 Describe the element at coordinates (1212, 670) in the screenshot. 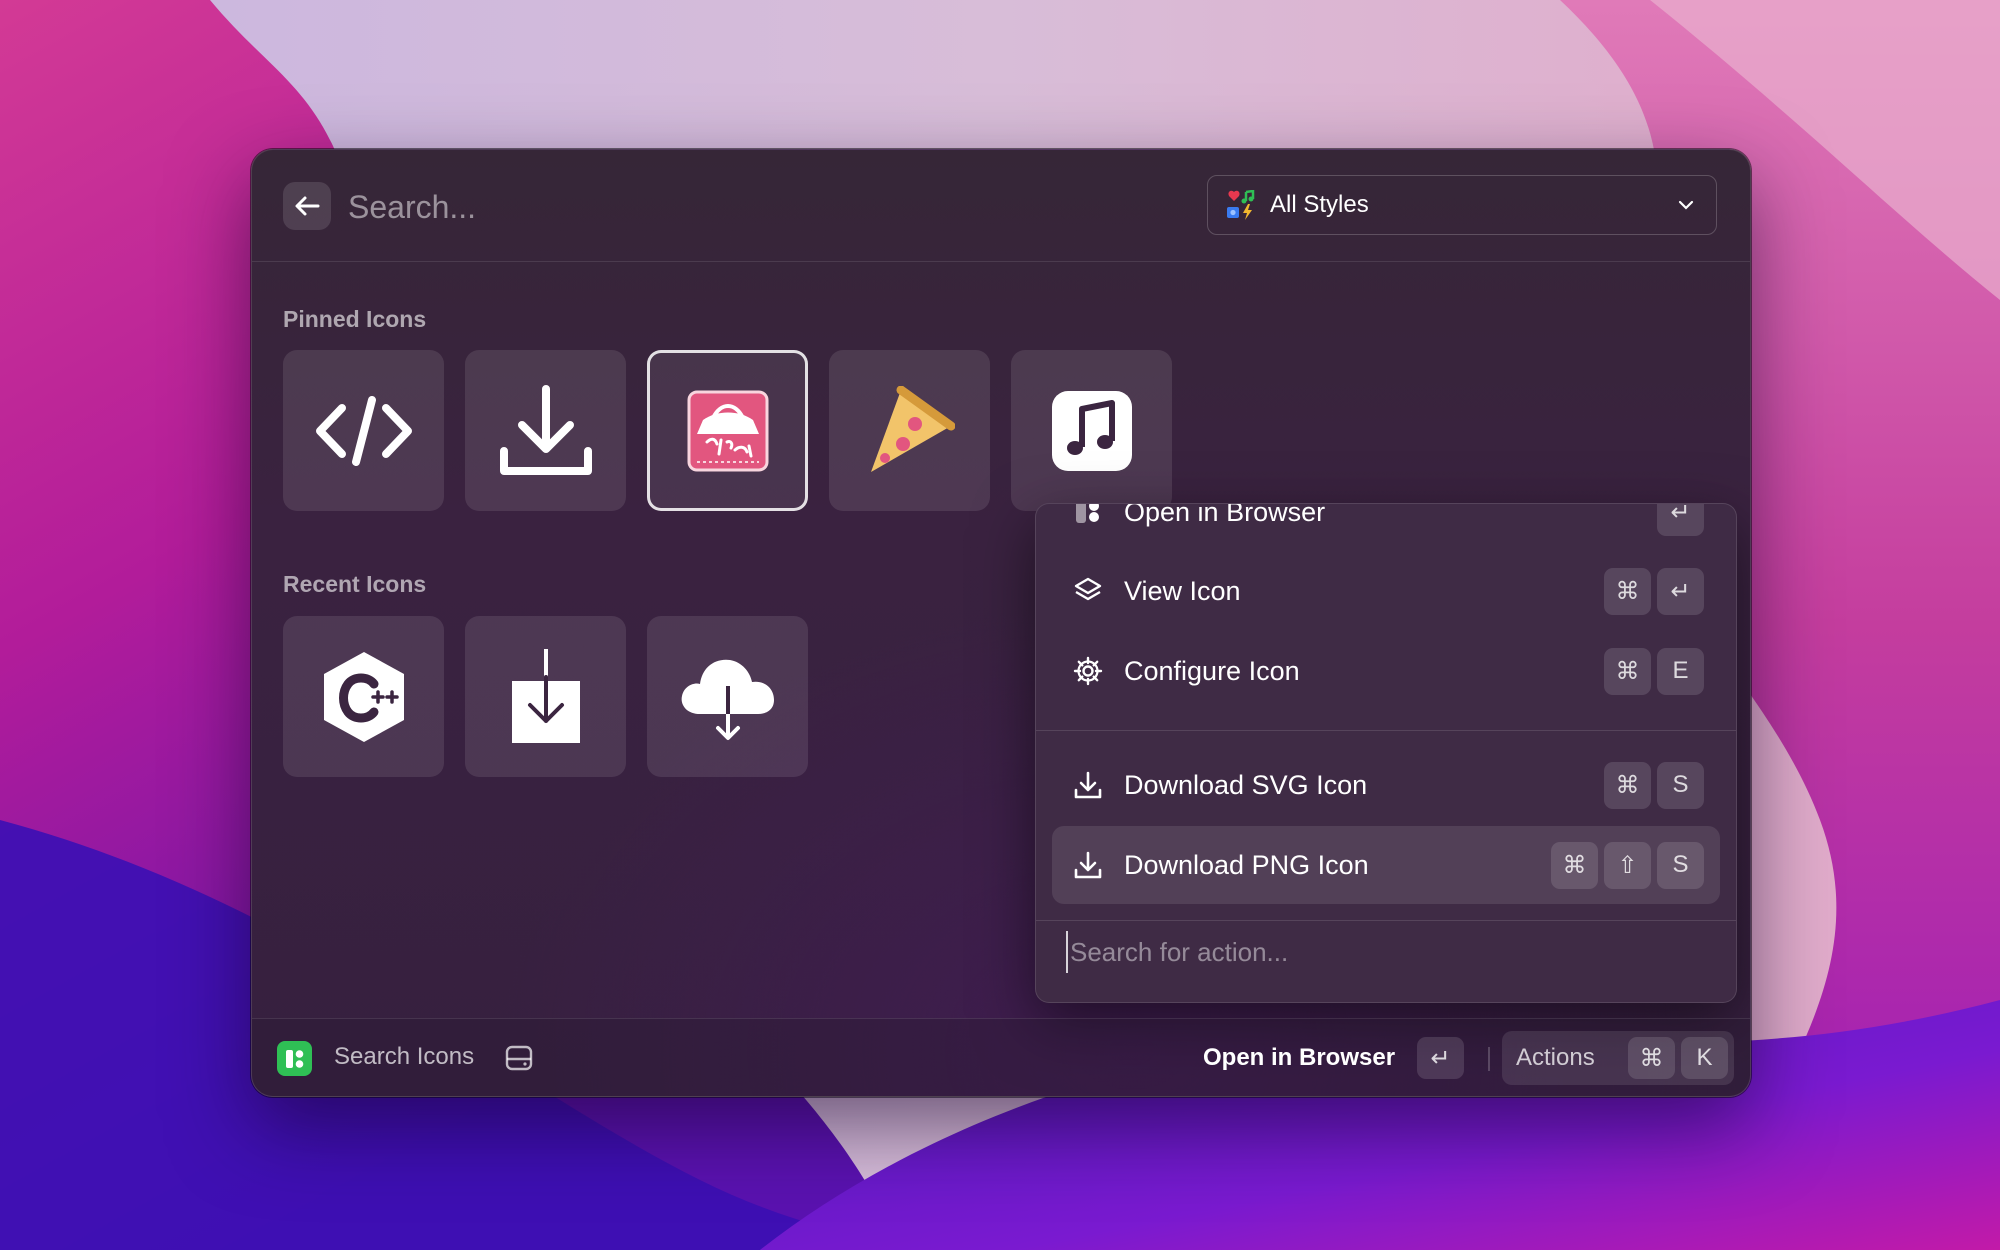

I see `action-label: Configure Icon` at that location.